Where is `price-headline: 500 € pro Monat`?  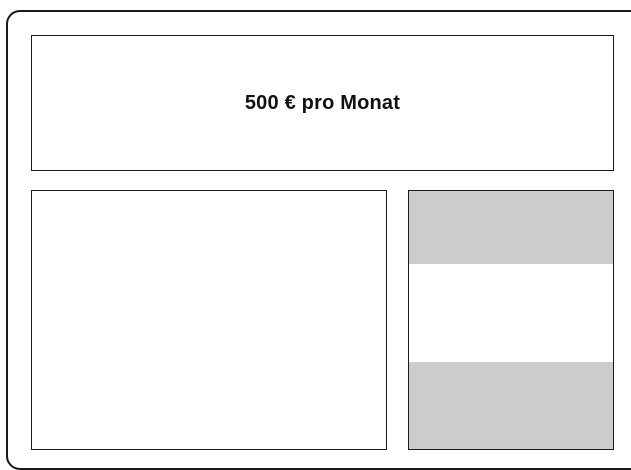 price-headline: 500 € pro Monat is located at coordinates (322, 102).